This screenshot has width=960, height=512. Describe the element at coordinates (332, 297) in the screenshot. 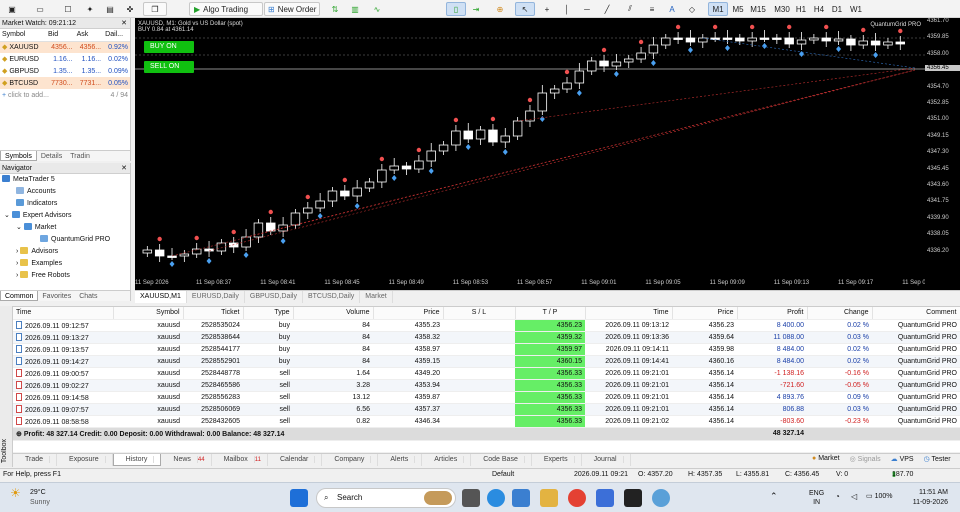

I see `chart-tab: BTCUSD,Daily` at that location.